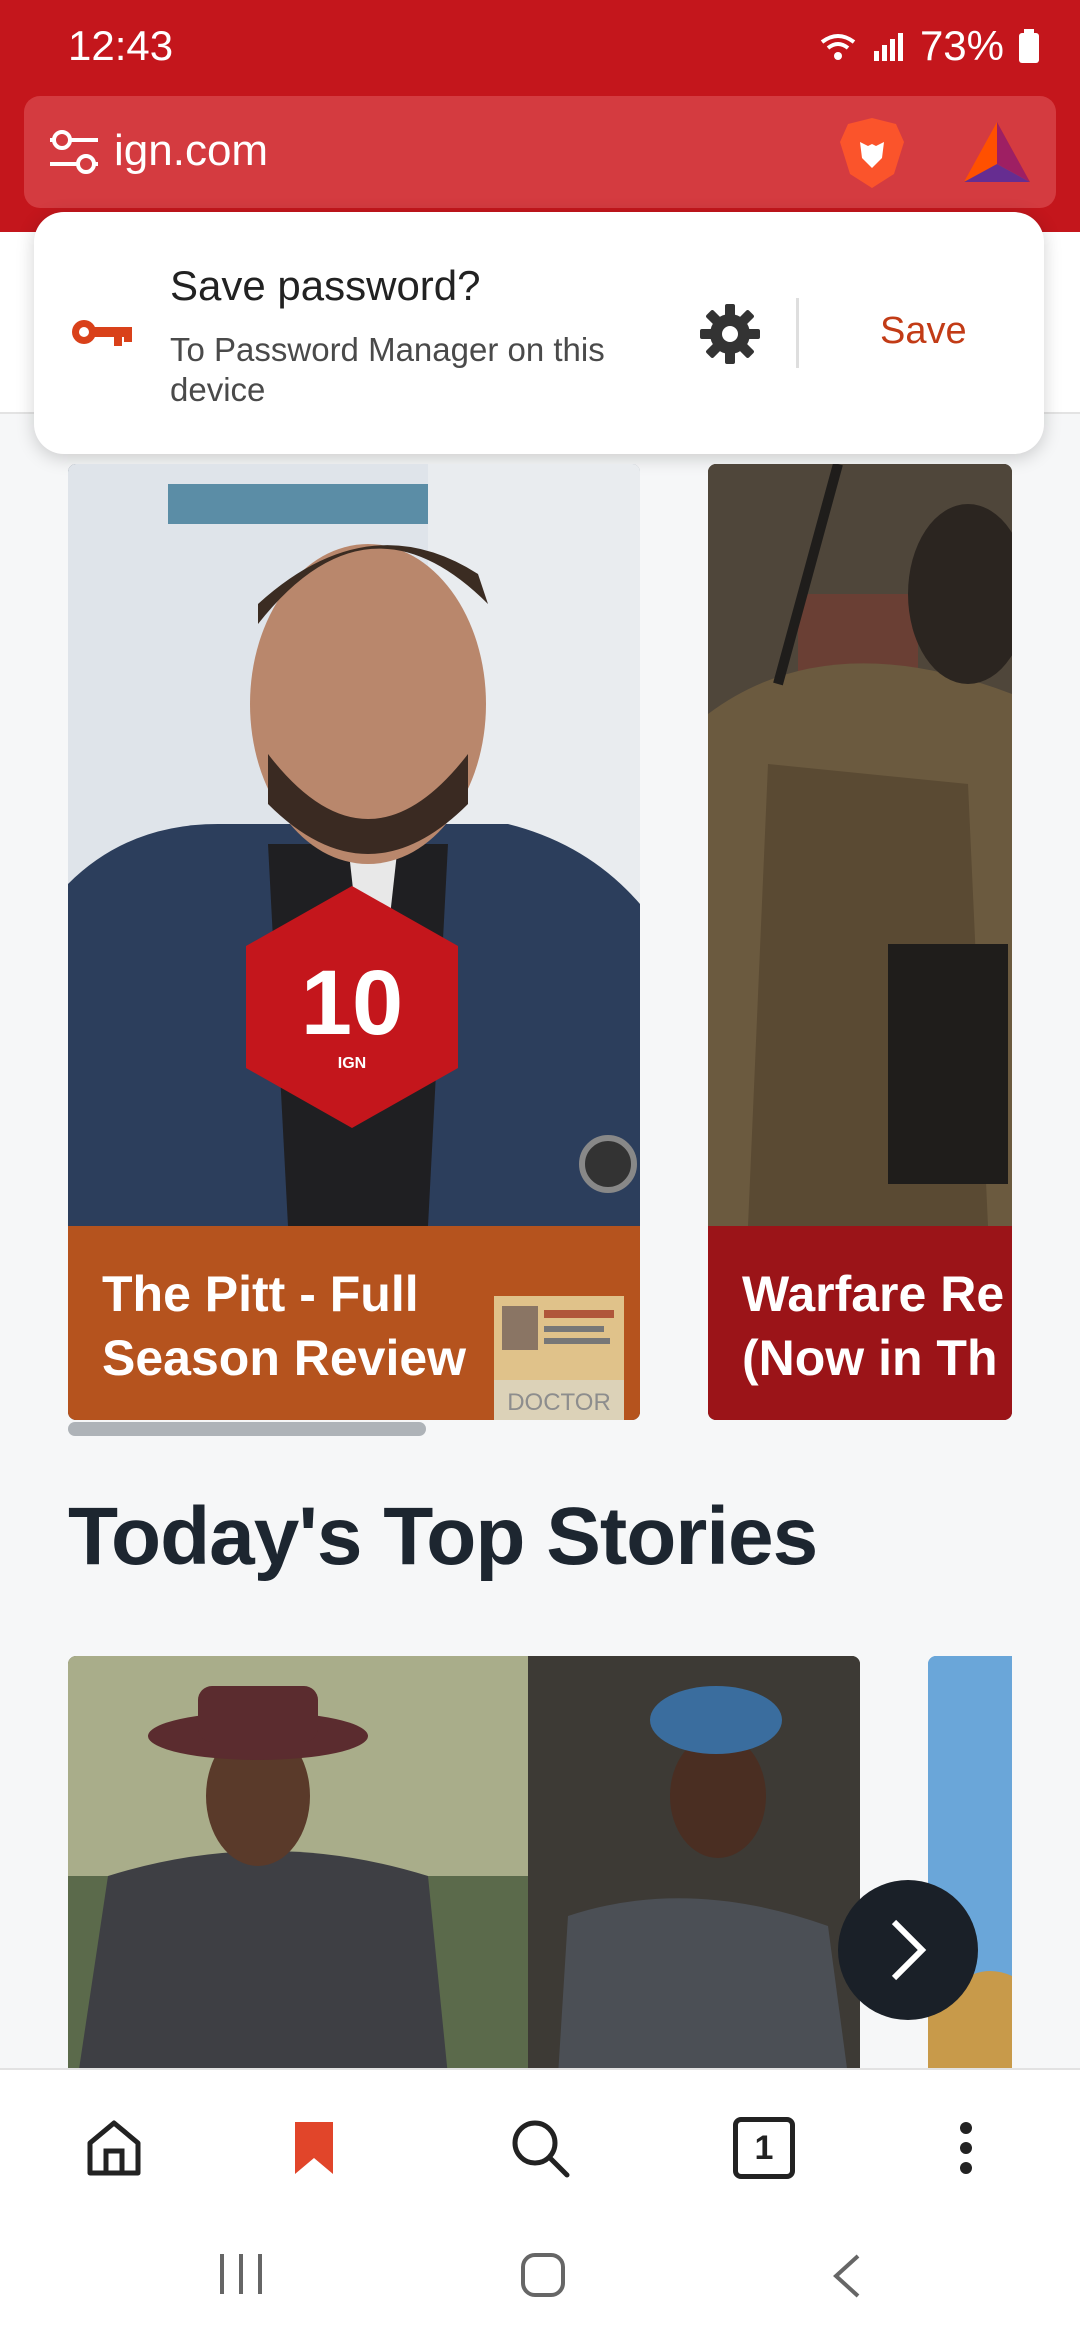  Describe the element at coordinates (284, 1326) in the screenshot. I see `card-title: The Pitt - Full Season Review` at that location.